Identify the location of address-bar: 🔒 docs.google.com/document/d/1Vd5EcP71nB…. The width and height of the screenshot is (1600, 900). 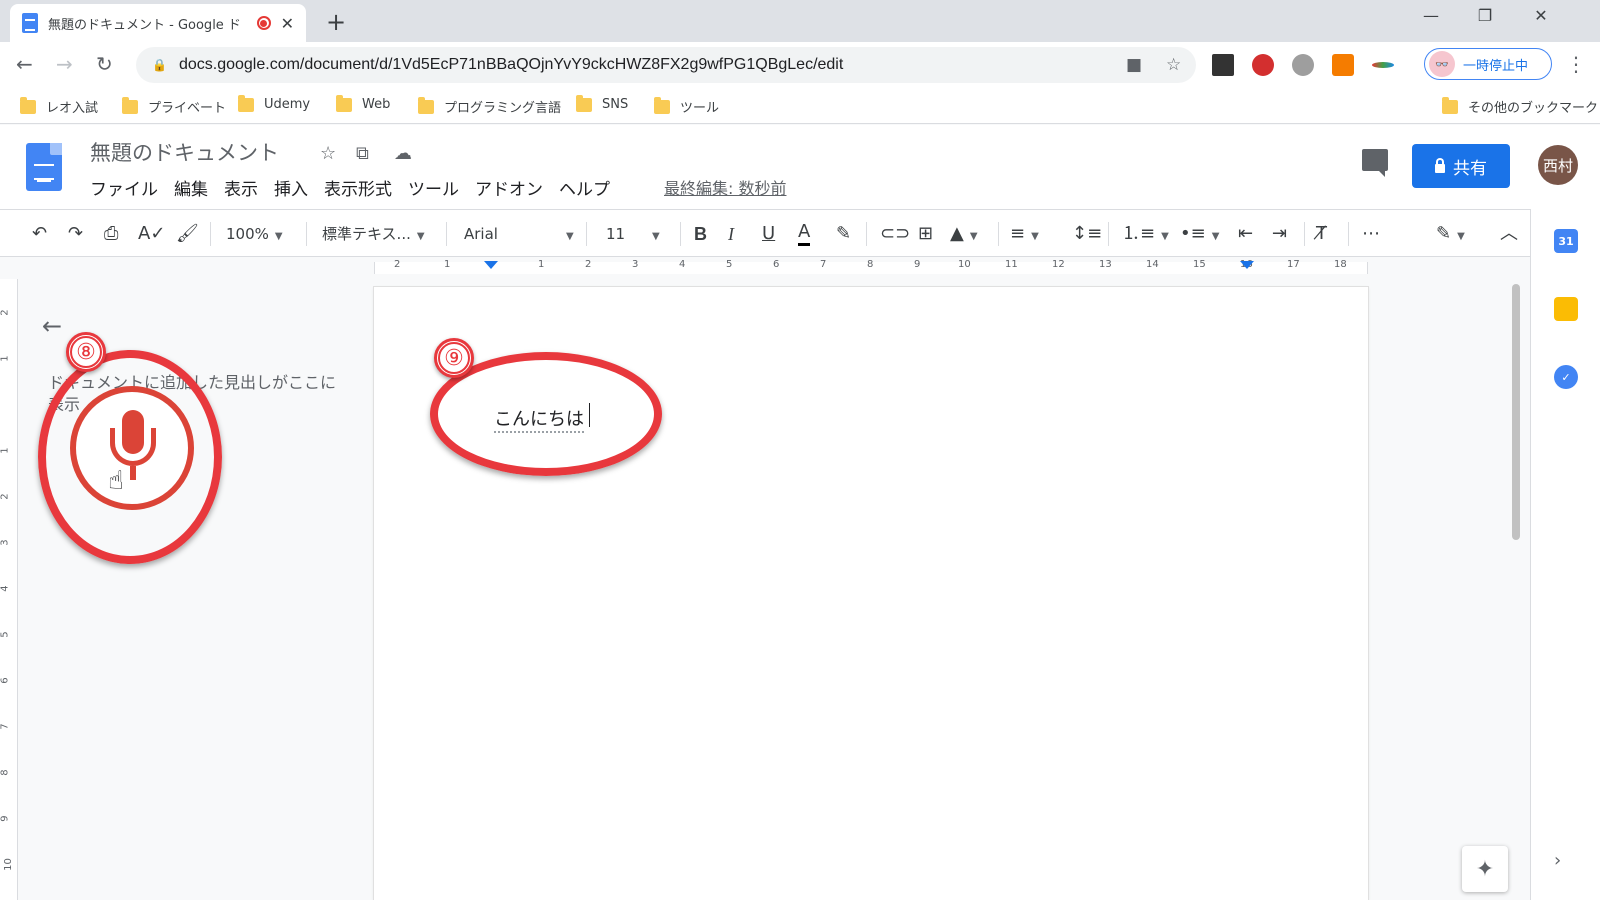
(666, 65).